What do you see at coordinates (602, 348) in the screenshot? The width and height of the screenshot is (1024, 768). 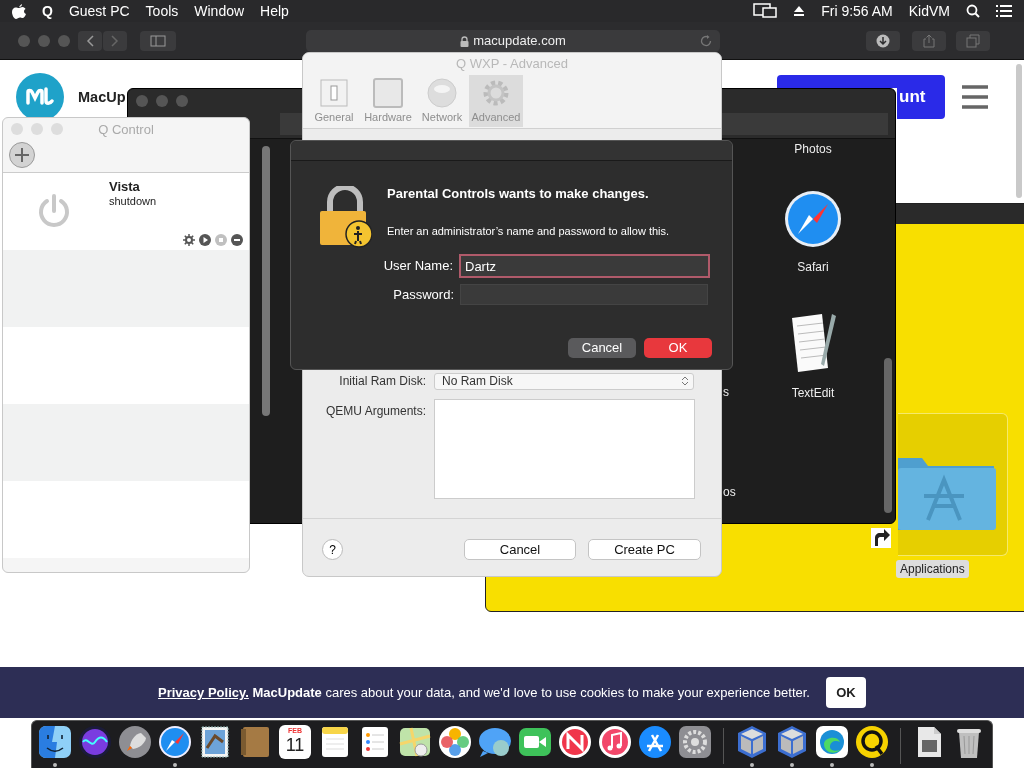 I see `dialog-button: Cancel` at bounding box center [602, 348].